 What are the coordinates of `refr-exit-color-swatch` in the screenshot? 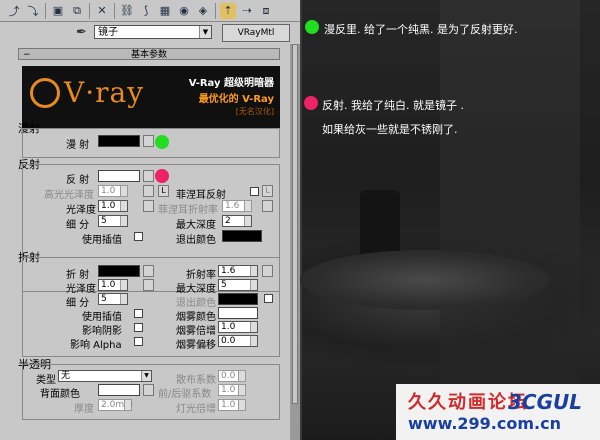 It's located at (238, 299).